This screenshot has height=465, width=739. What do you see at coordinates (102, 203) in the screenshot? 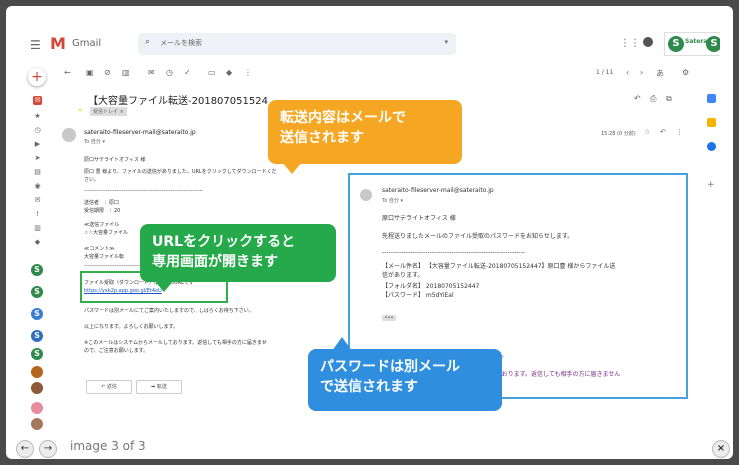
I see `body-line: 送信者 ：原口` at bounding box center [102, 203].